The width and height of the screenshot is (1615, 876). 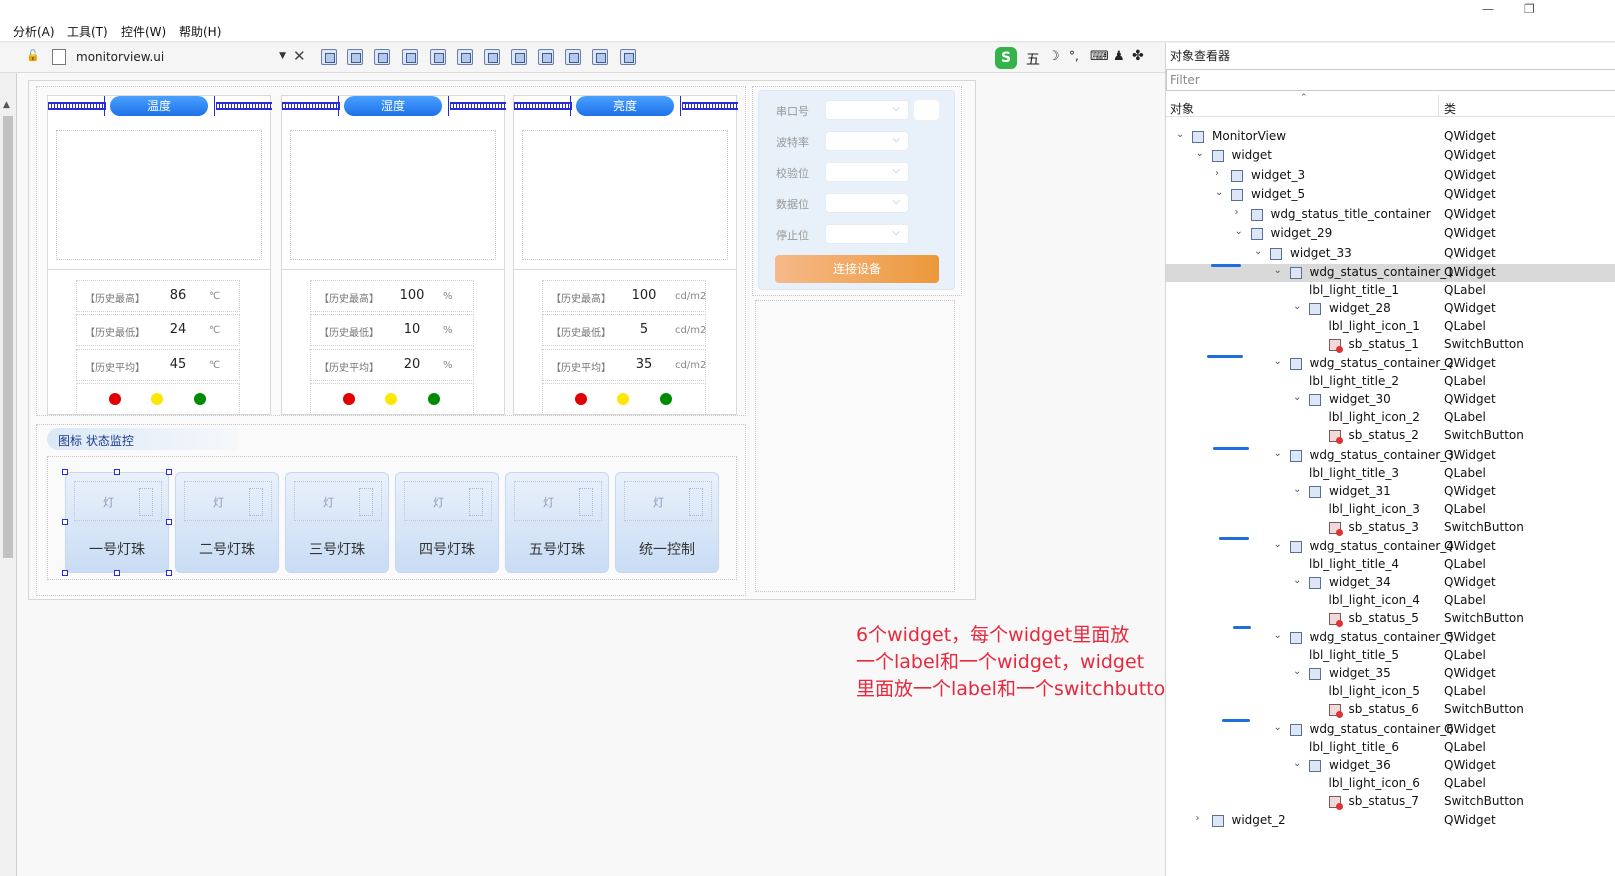 What do you see at coordinates (34, 31) in the screenshot?
I see `menu-analyze: 分析(A)` at bounding box center [34, 31].